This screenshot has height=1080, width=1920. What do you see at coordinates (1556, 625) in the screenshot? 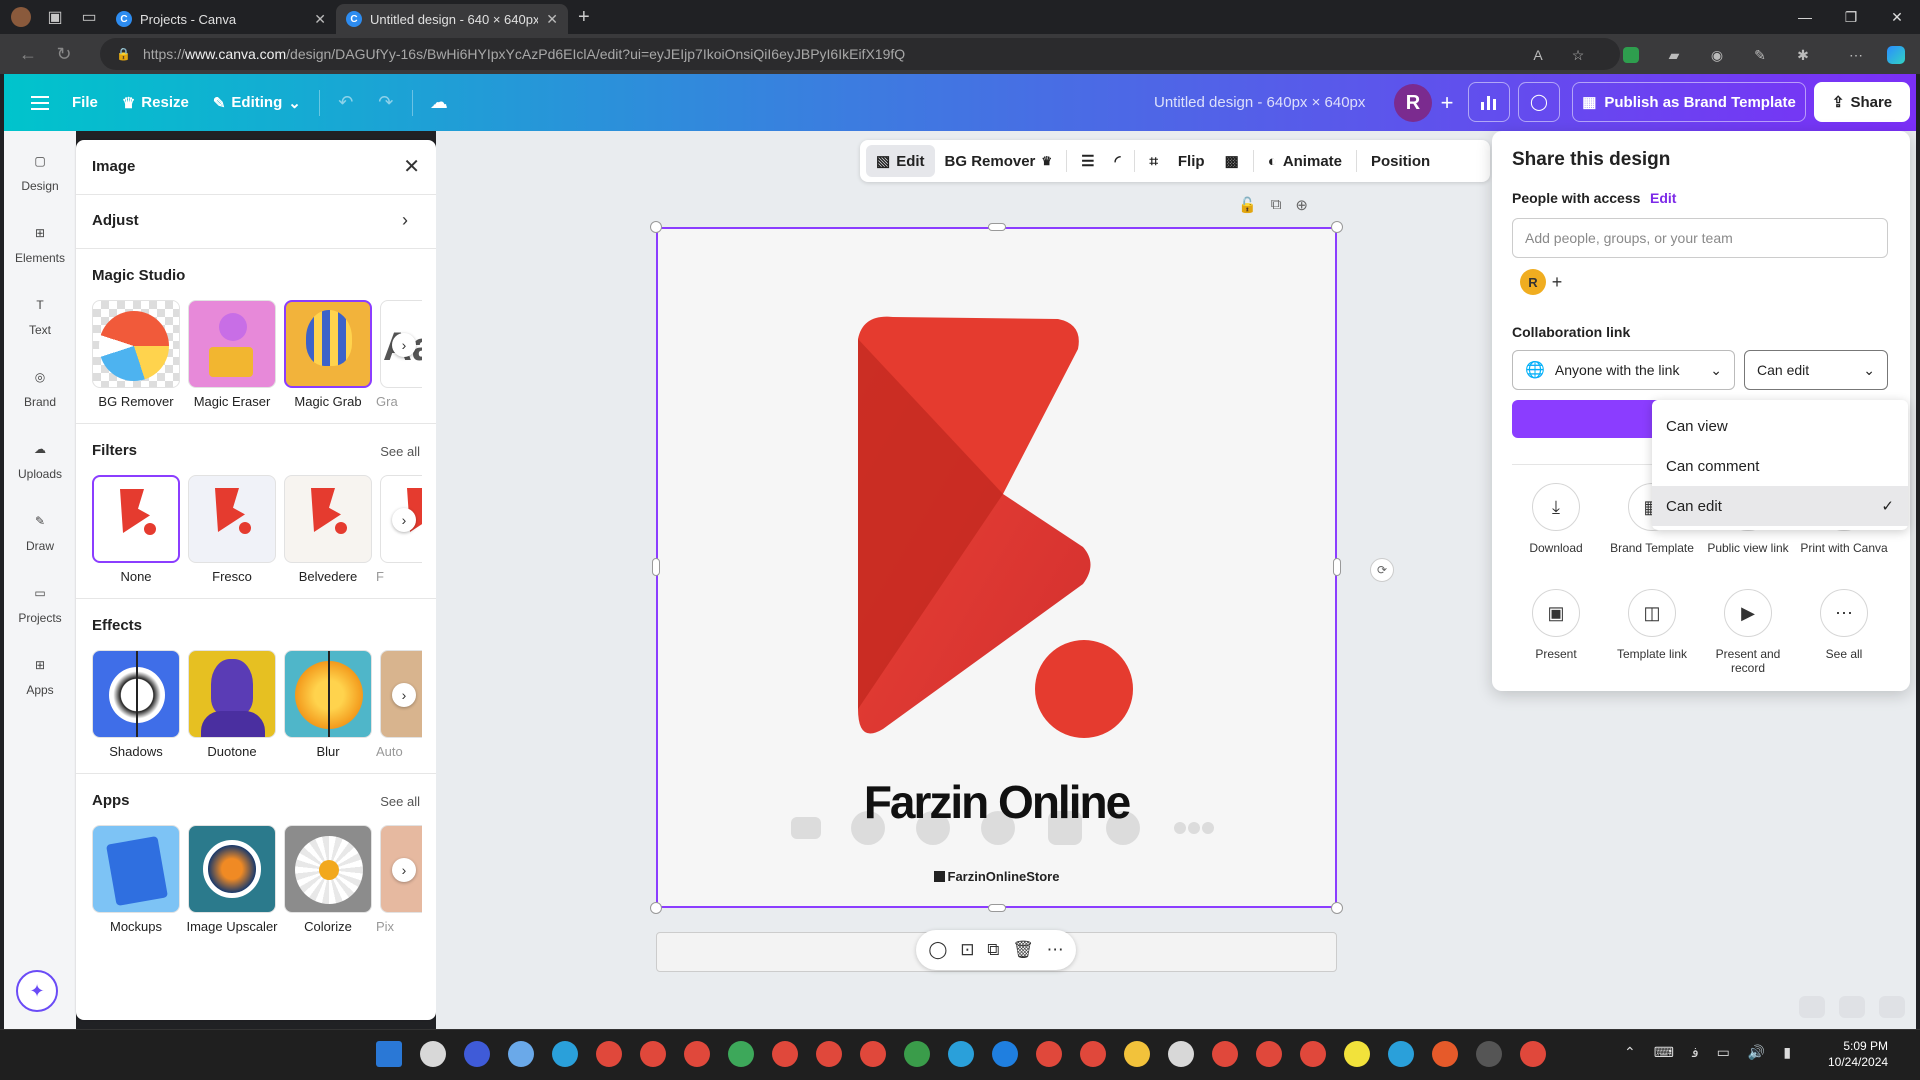
I see `share-action-present: ▣ Present` at bounding box center [1556, 625].